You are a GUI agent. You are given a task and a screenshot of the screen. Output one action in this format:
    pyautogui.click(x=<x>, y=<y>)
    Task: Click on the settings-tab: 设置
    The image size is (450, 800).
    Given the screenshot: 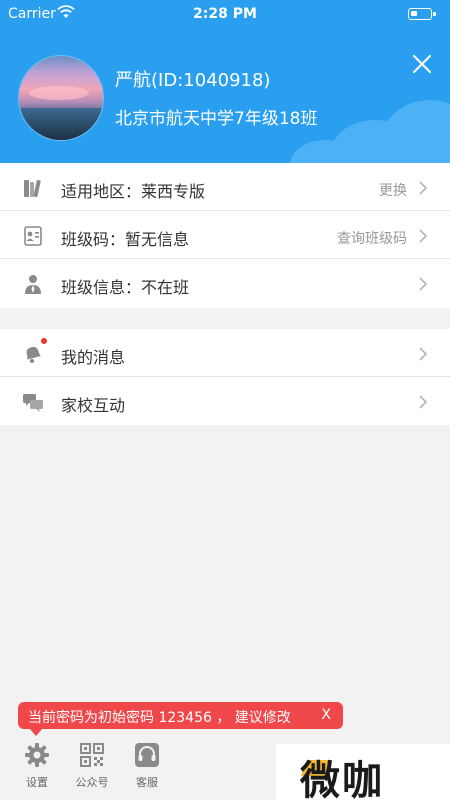 What is the action you would take?
    pyautogui.click(x=37, y=768)
    